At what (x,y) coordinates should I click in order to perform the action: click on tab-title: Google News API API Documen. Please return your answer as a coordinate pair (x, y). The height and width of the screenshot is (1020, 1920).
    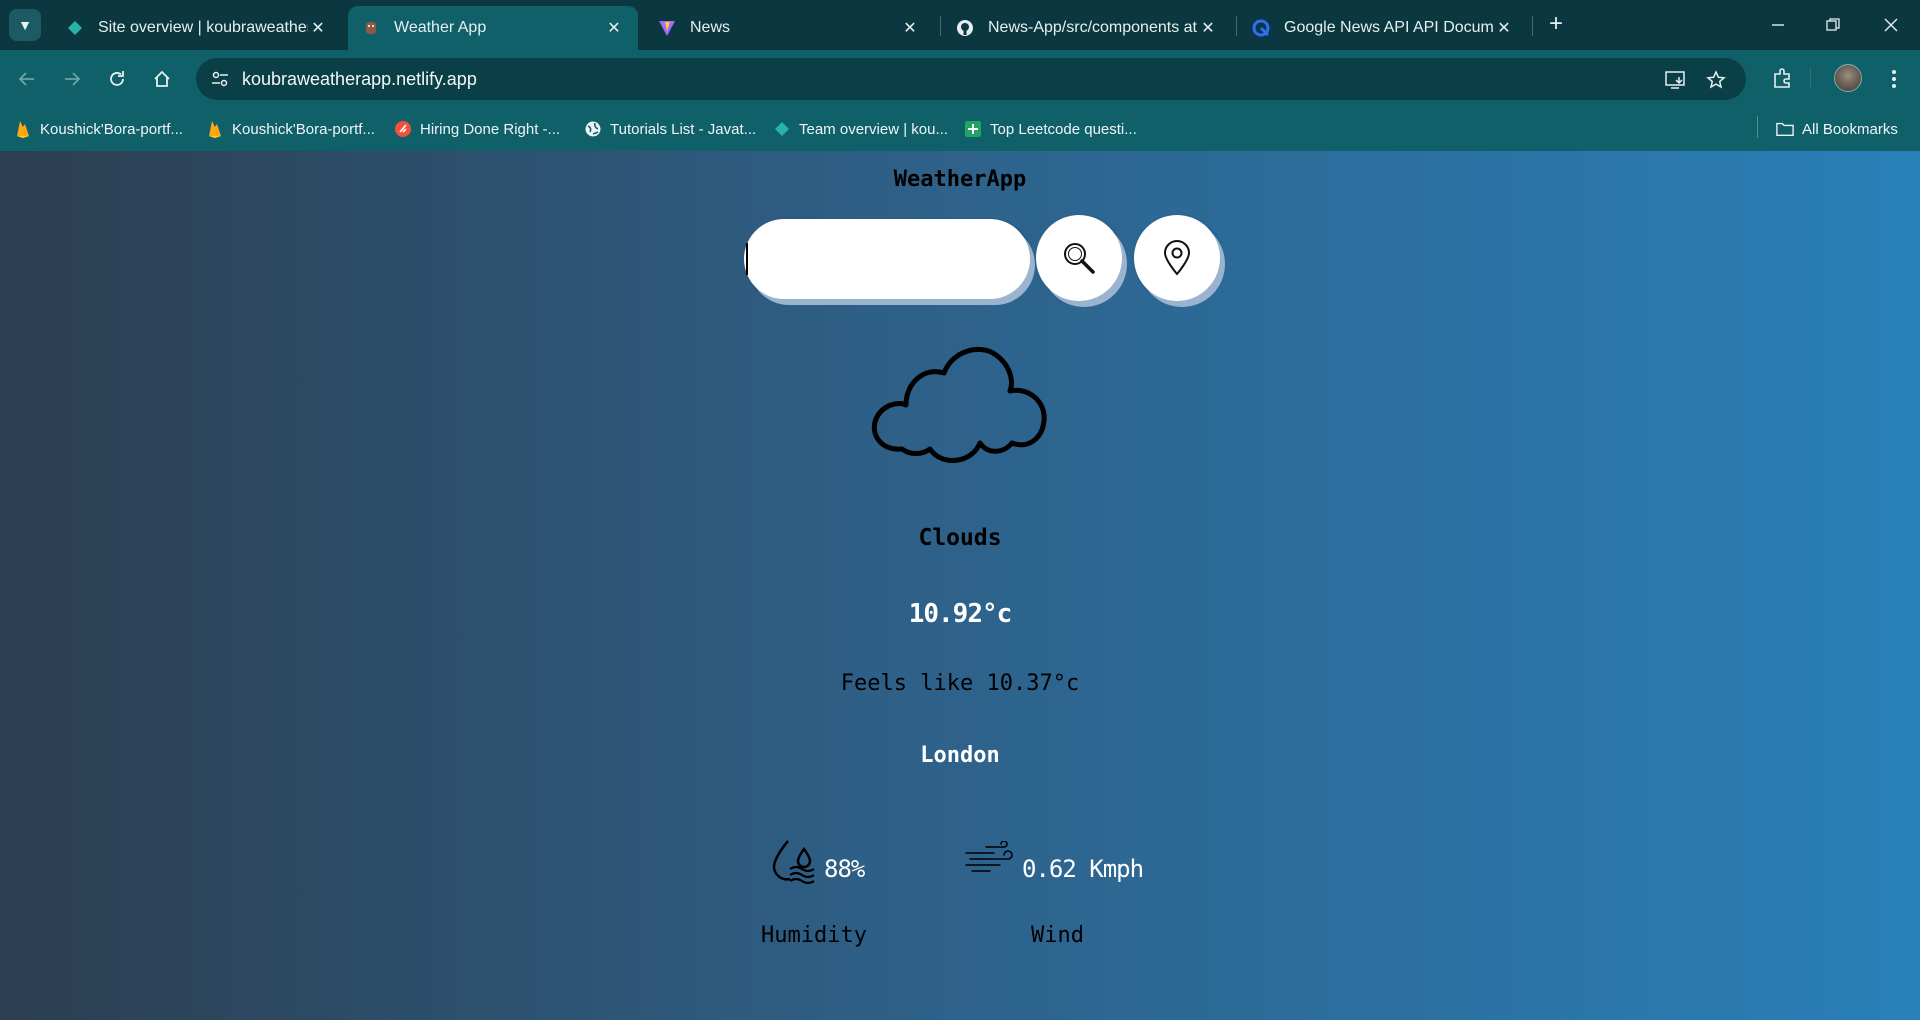
    Looking at the image, I should click on (1389, 27).